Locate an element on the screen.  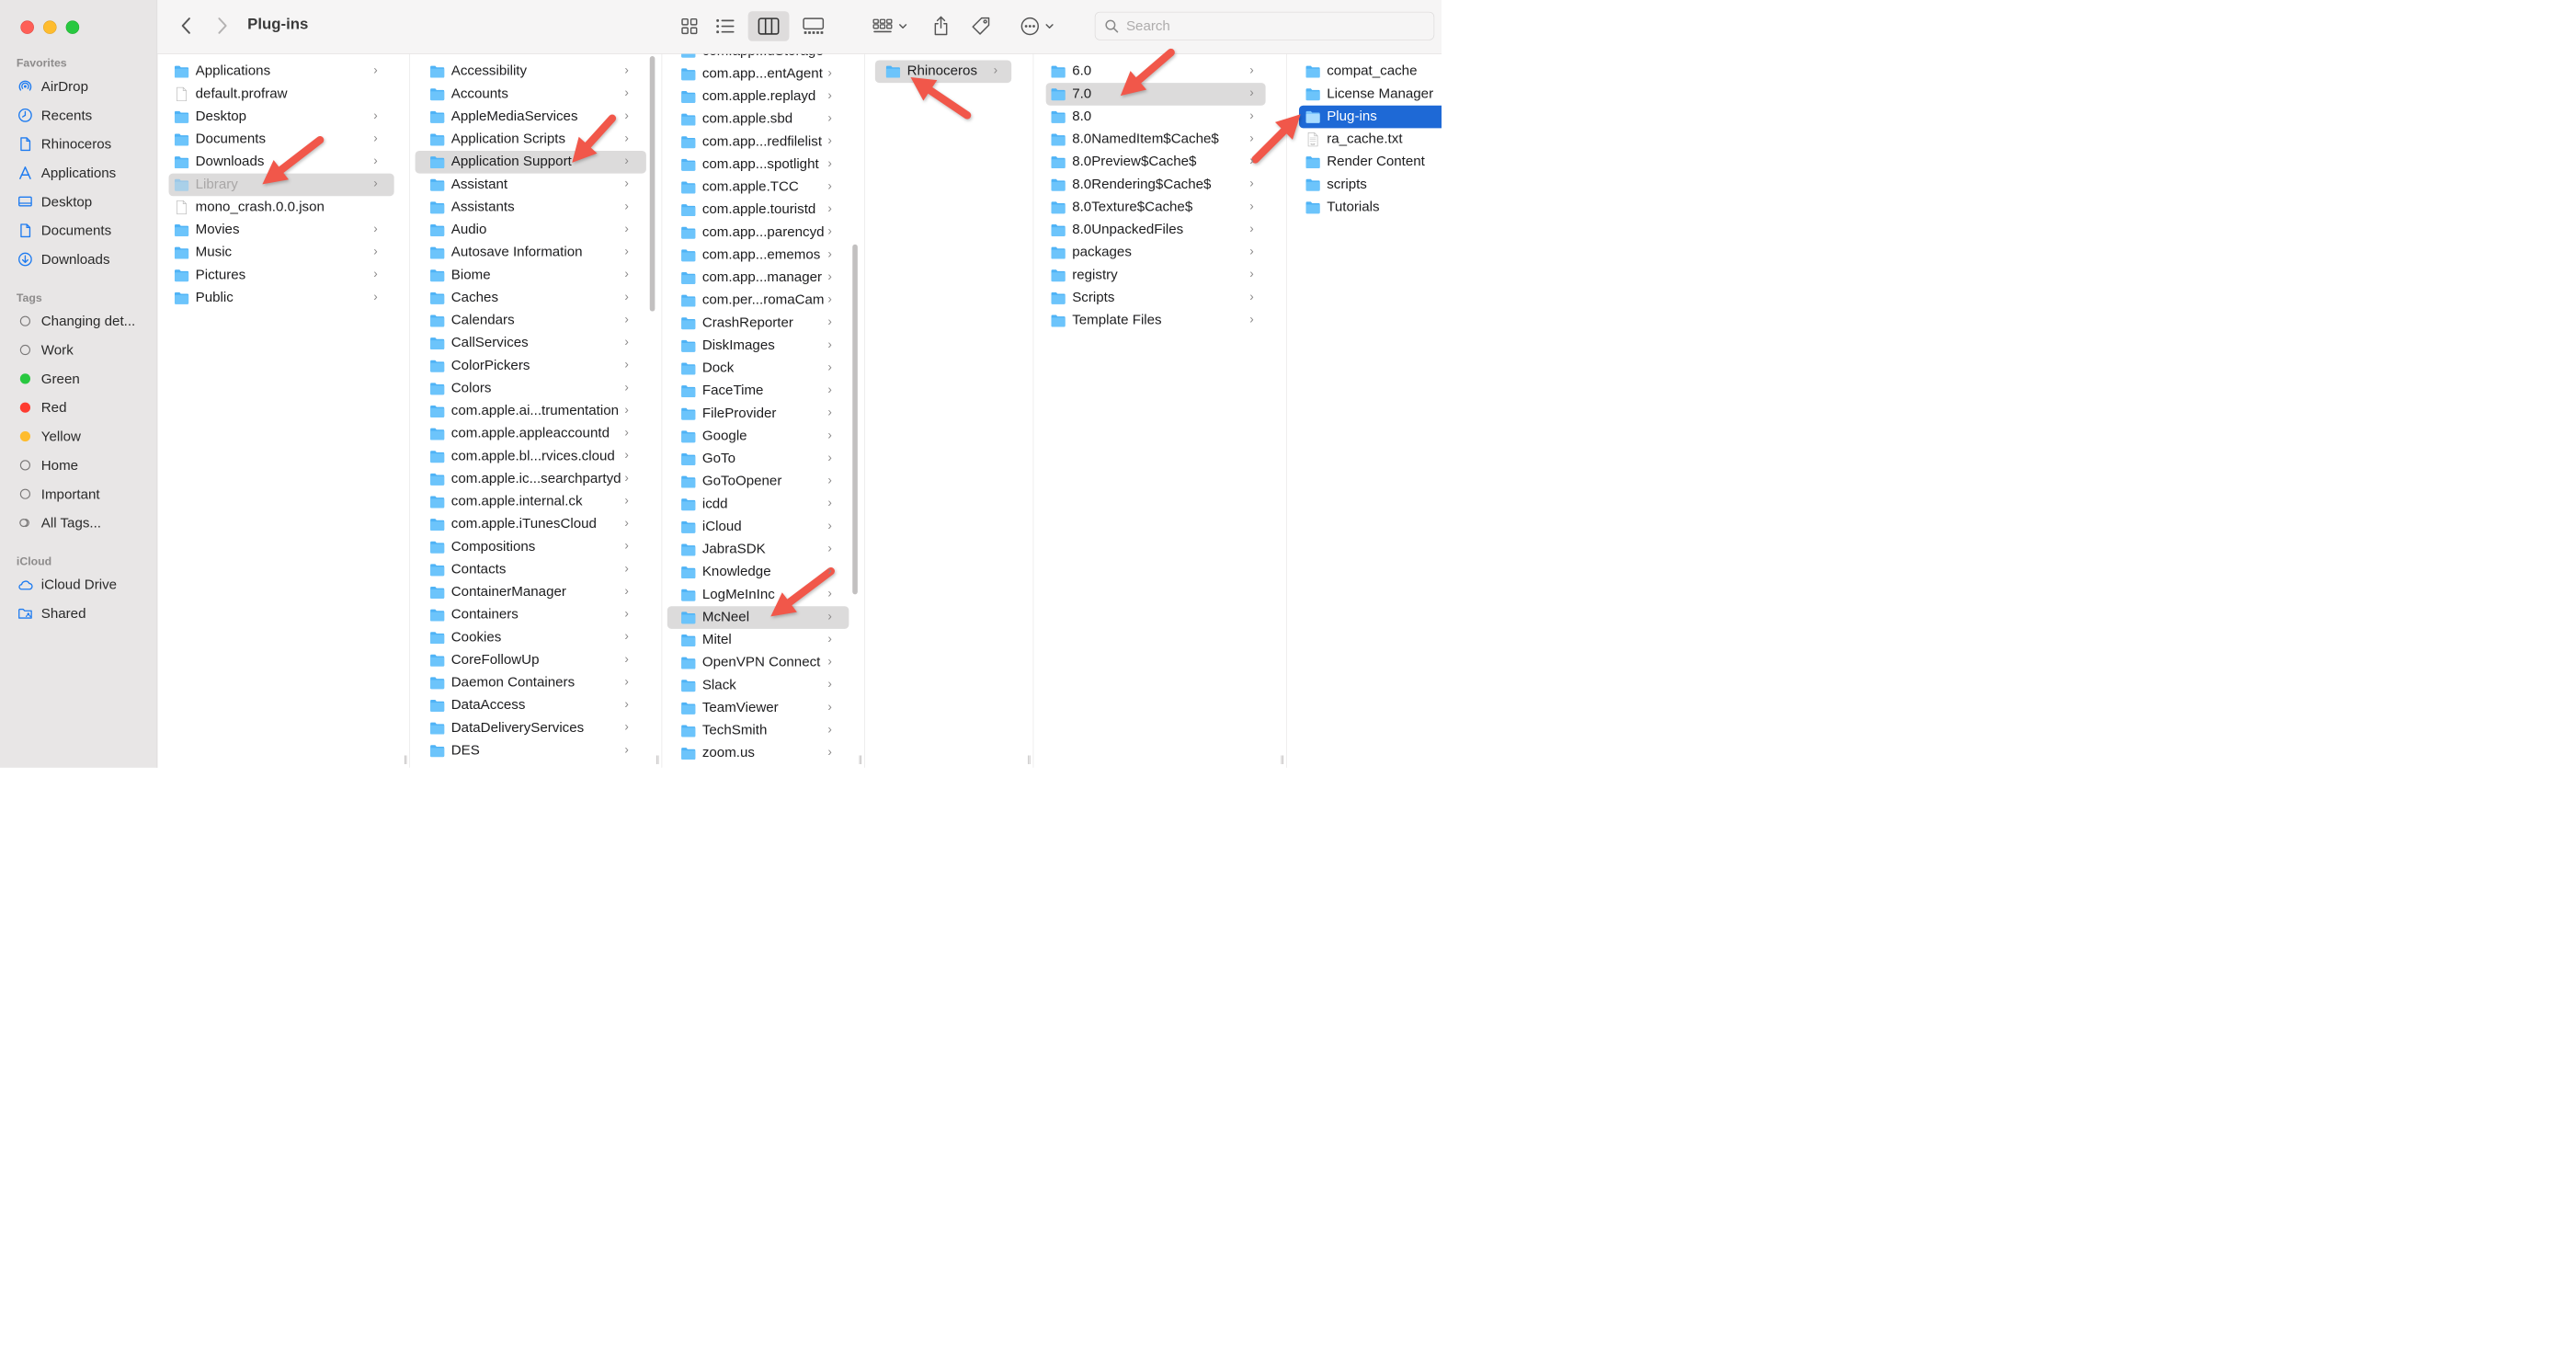
icon-view-button is located at coordinates (689, 27).